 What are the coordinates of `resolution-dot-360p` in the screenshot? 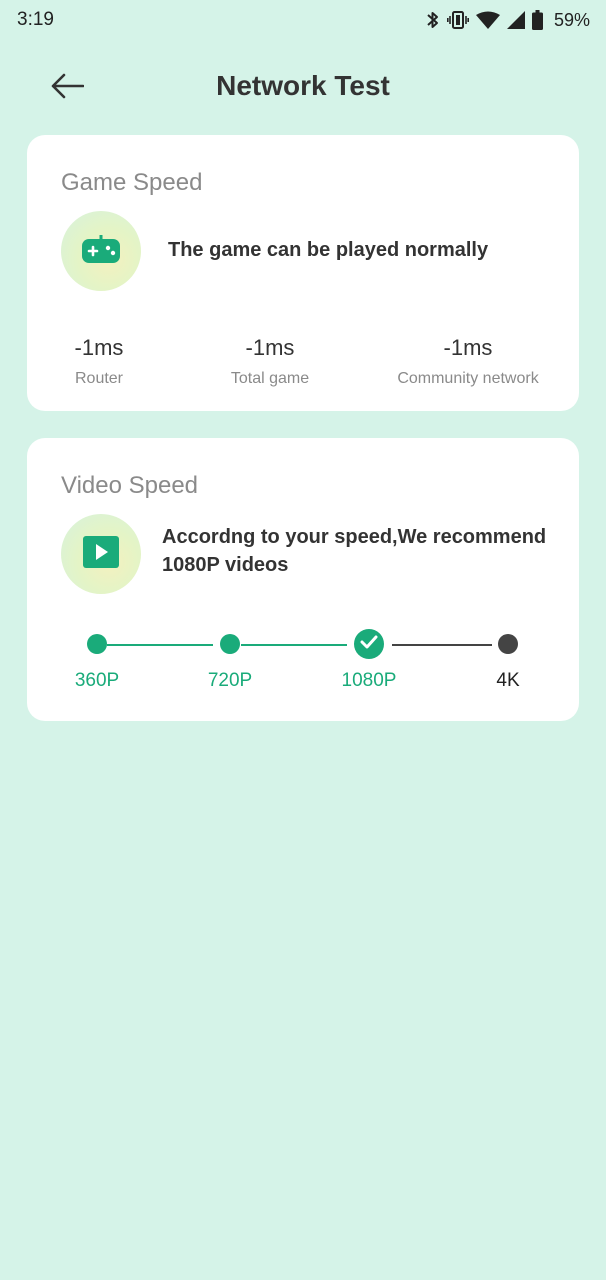 It's located at (97, 644).